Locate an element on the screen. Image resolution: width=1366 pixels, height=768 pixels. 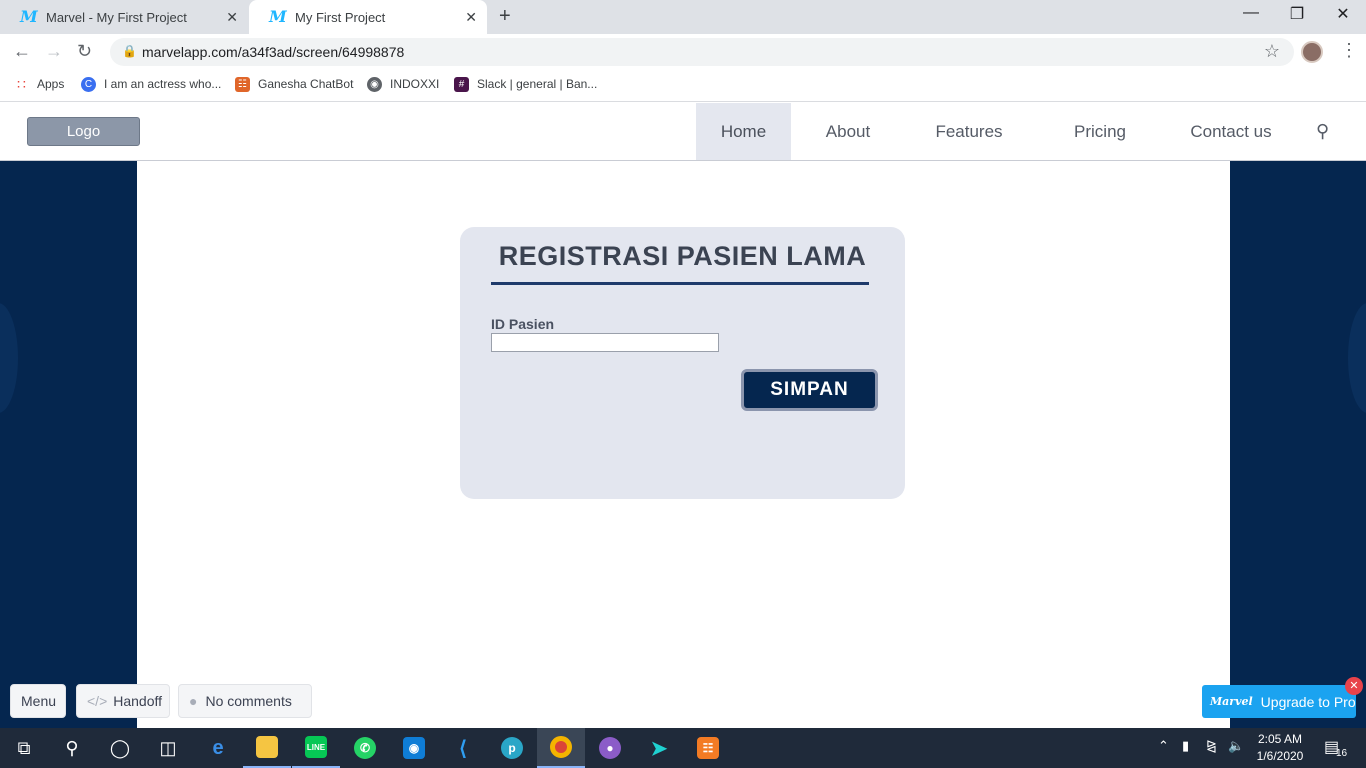
file-explorer-icon is located at coordinates (267, 748).